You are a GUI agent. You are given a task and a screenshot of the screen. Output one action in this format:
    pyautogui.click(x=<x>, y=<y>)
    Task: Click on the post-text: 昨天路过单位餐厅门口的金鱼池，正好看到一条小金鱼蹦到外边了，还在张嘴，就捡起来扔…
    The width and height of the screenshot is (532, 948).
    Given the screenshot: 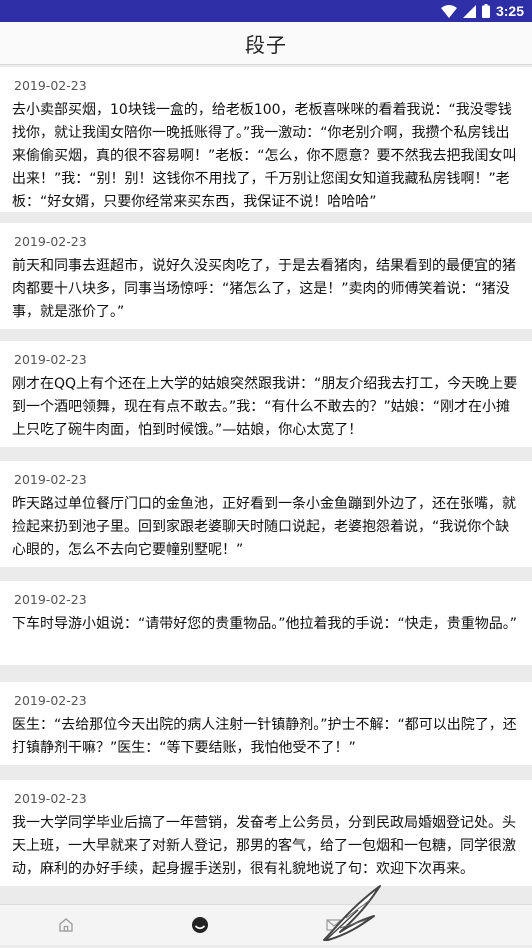 What is the action you would take?
    pyautogui.click(x=264, y=527)
    